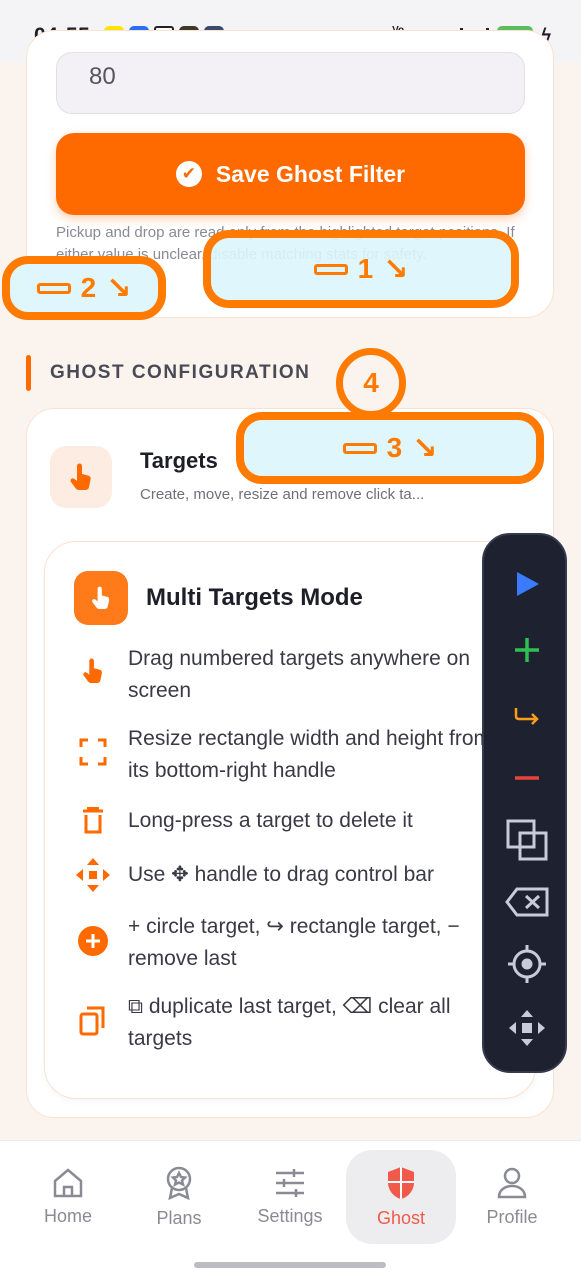 This screenshot has height=1280, width=581. Describe the element at coordinates (290, 1265) in the screenshot. I see `home-indicator` at that location.